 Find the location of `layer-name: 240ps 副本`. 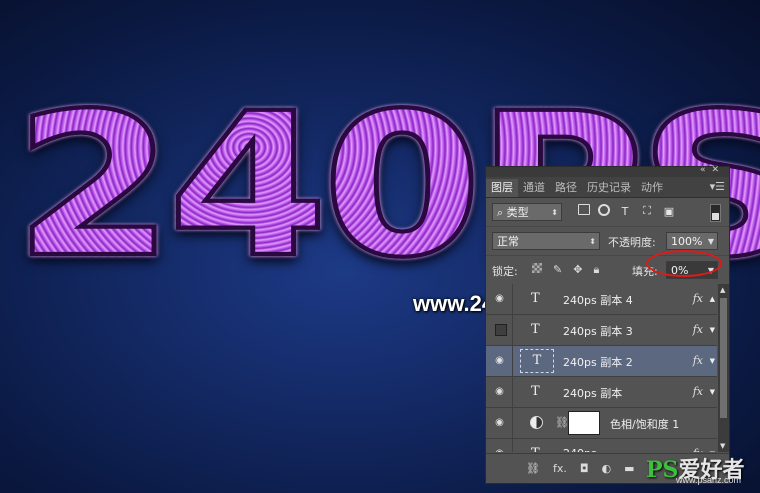

layer-name: 240ps 副本 is located at coordinates (592, 393).